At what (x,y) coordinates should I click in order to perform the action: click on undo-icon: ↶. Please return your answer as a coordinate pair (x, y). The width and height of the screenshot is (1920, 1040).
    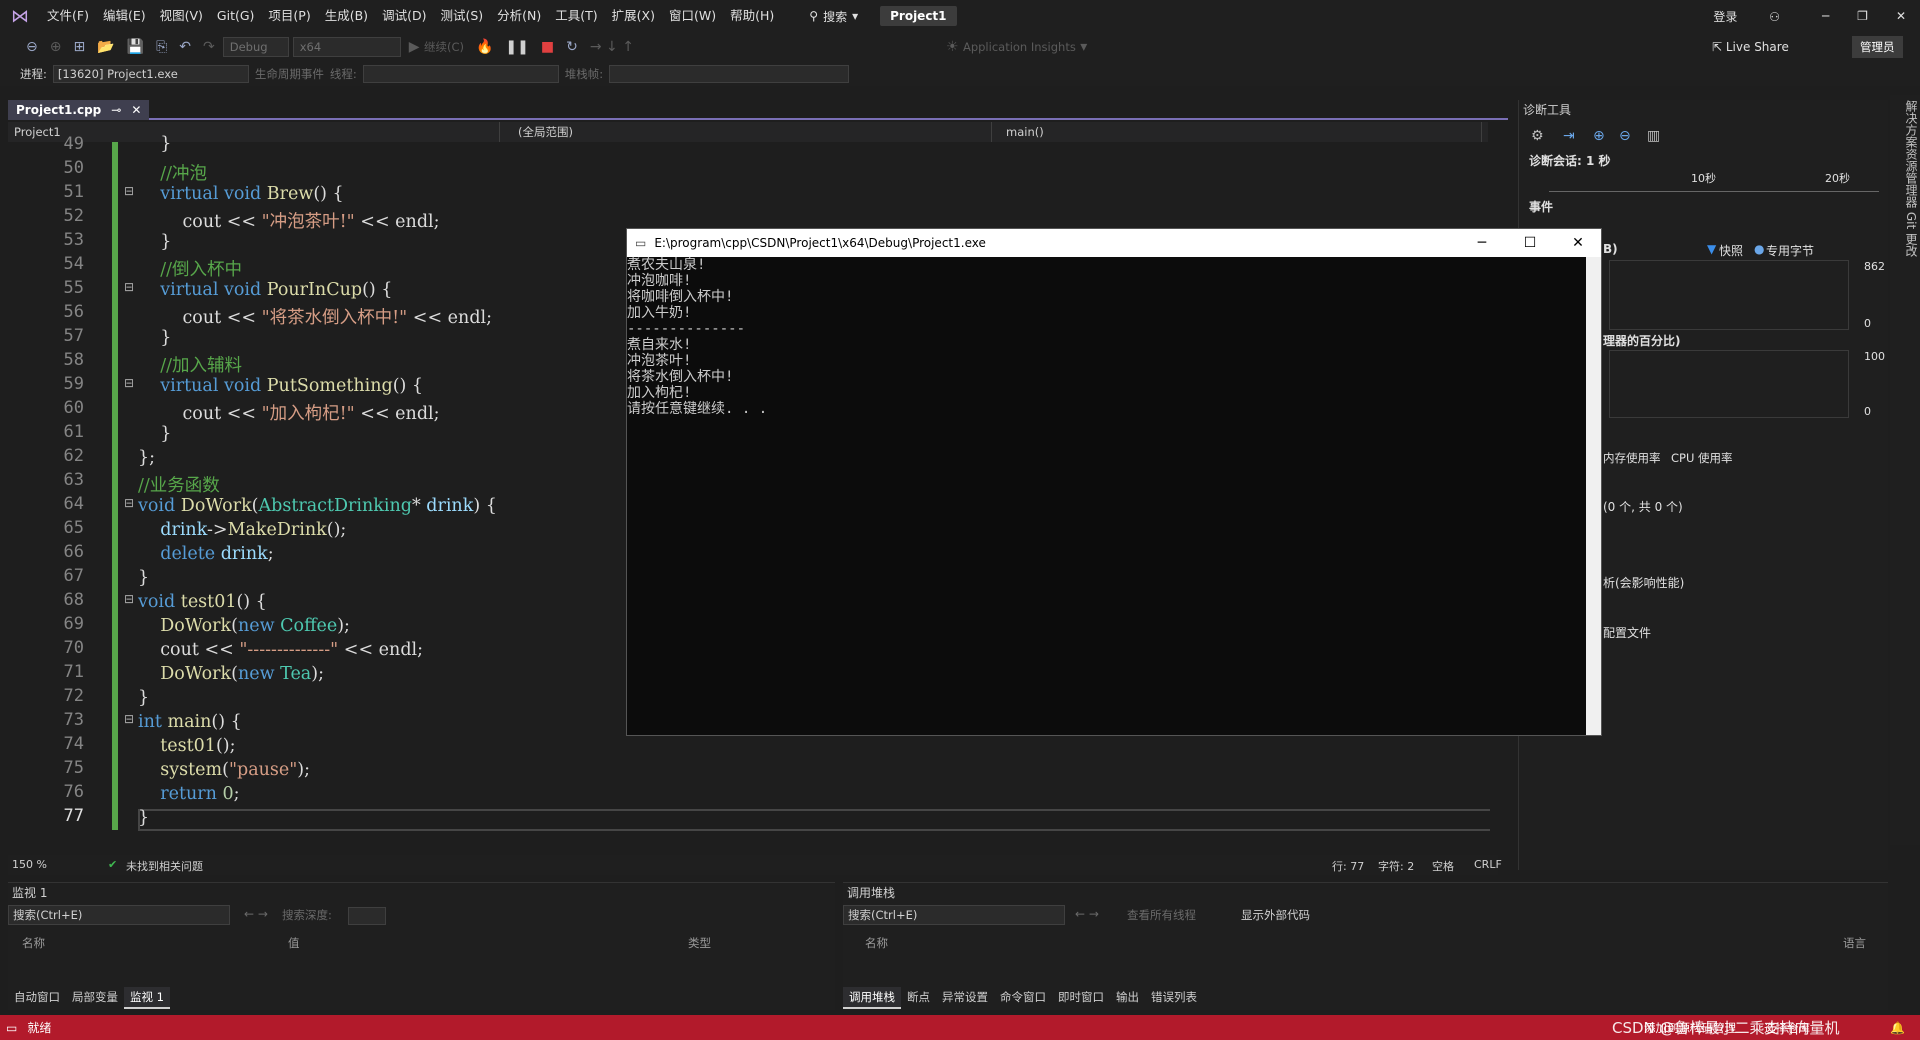
    Looking at the image, I should click on (185, 47).